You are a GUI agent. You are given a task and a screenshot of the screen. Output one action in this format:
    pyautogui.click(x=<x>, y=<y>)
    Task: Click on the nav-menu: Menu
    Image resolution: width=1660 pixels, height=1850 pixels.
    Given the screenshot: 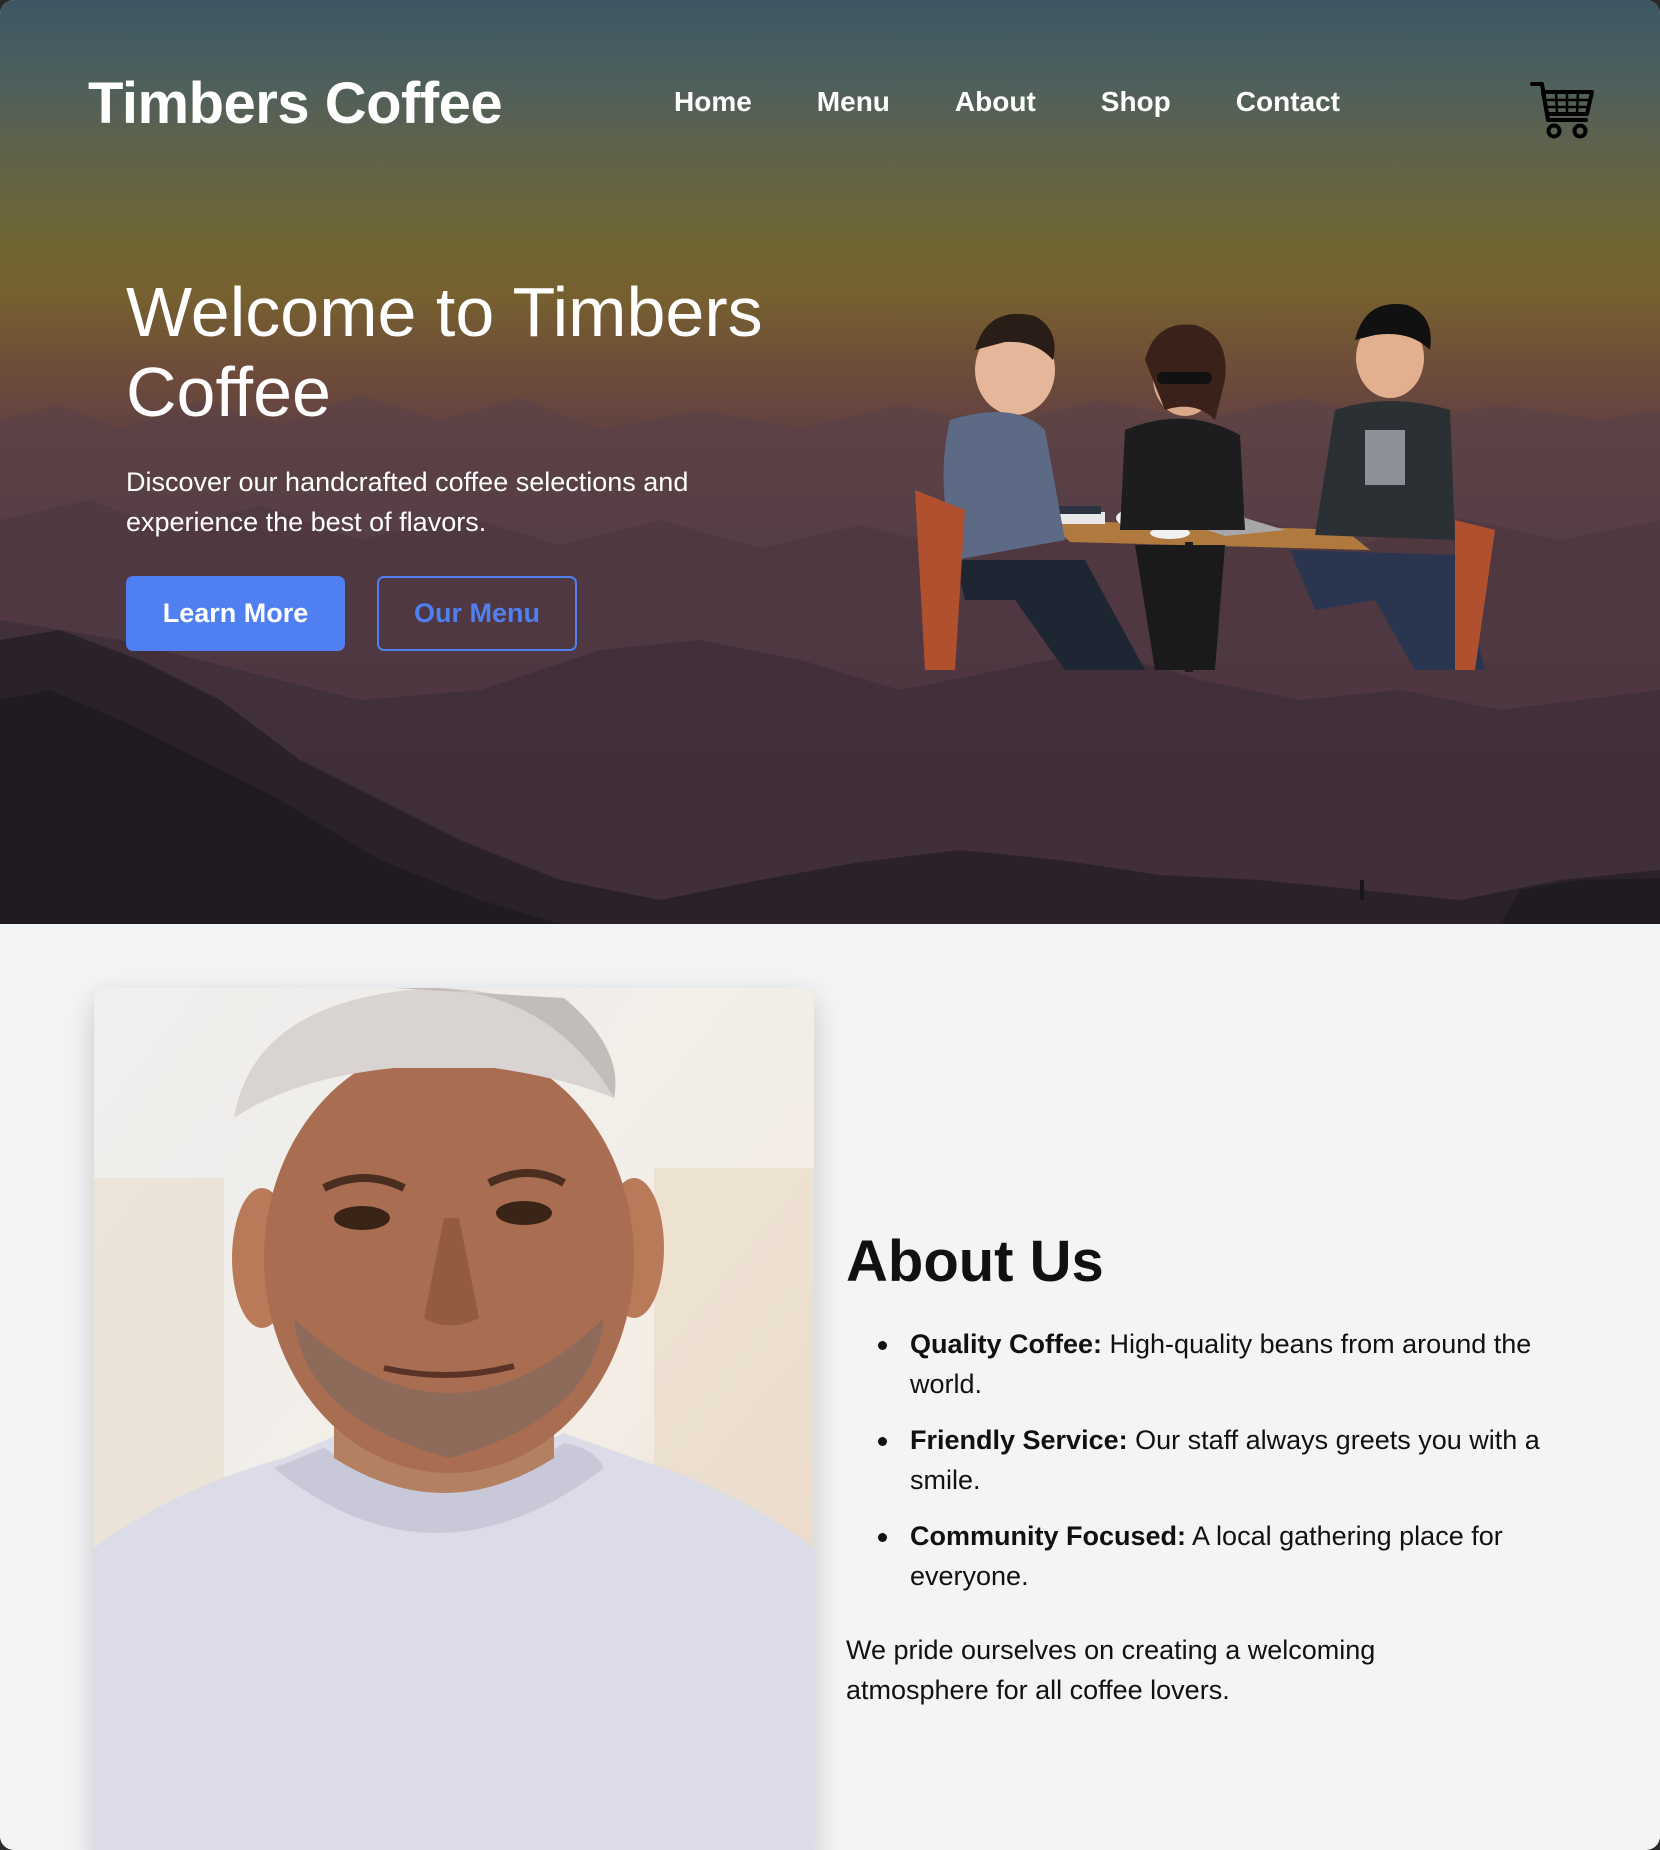 What is the action you would take?
    pyautogui.click(x=853, y=102)
    